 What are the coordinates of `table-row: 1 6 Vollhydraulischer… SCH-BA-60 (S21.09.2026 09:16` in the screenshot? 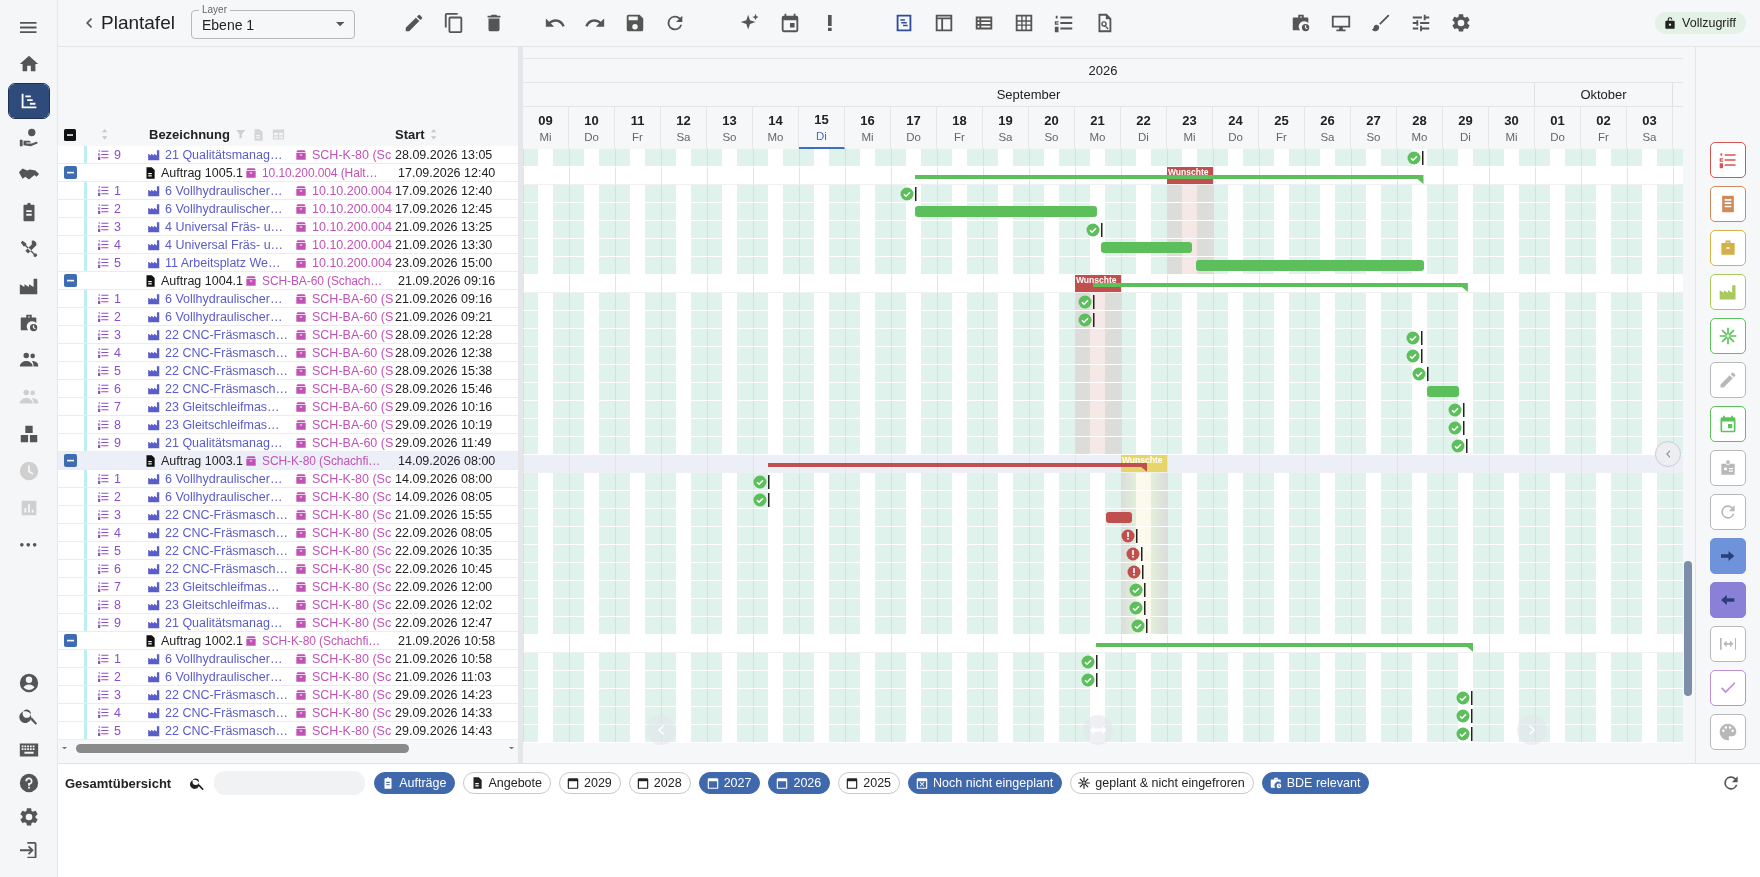 It's located at (288, 299).